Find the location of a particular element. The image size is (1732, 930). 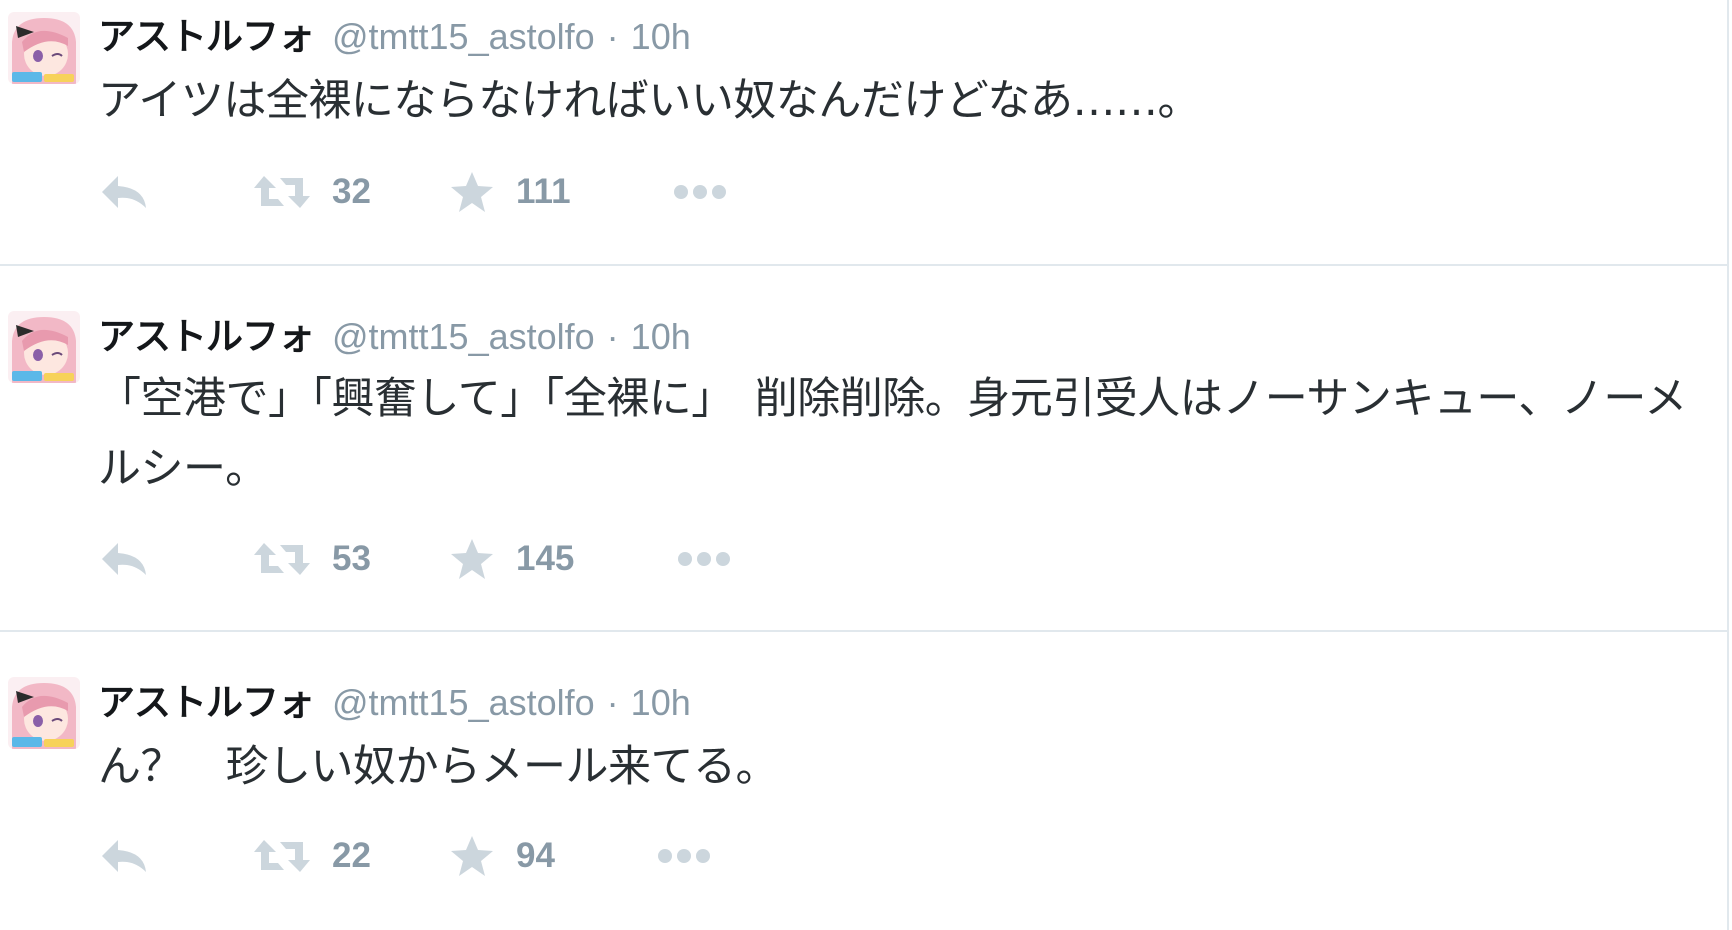

retweet-count: 53 is located at coordinates (351, 558).